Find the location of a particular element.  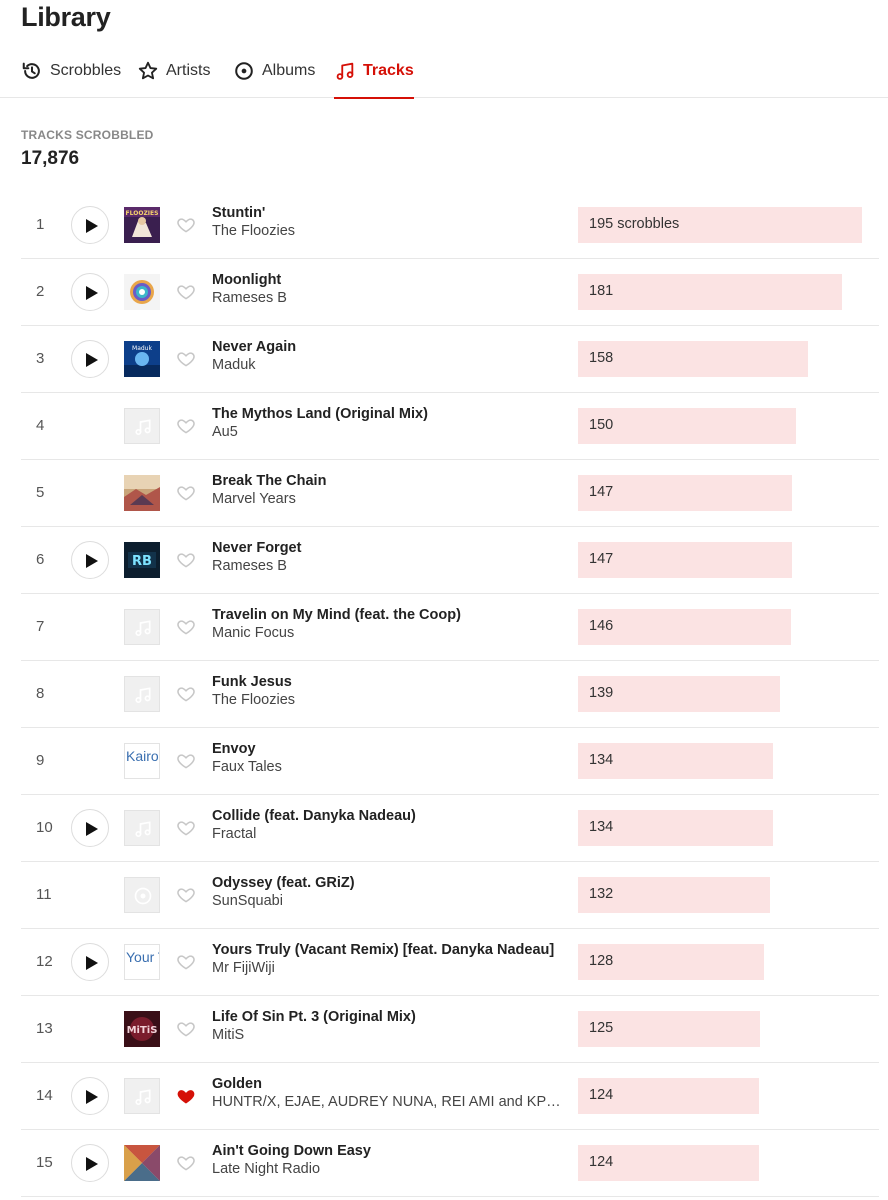

tab-albums: Albums is located at coordinates (274, 75).